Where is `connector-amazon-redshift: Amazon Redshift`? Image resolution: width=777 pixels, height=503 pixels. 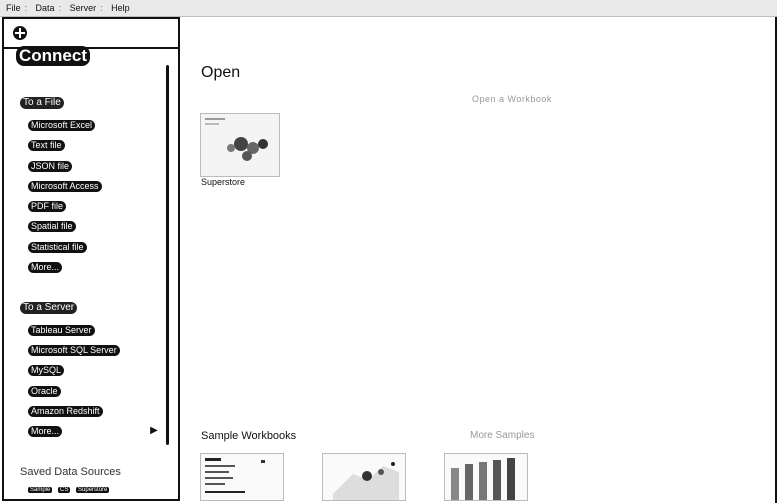
connector-amazon-redshift: Amazon Redshift is located at coordinates (65, 411).